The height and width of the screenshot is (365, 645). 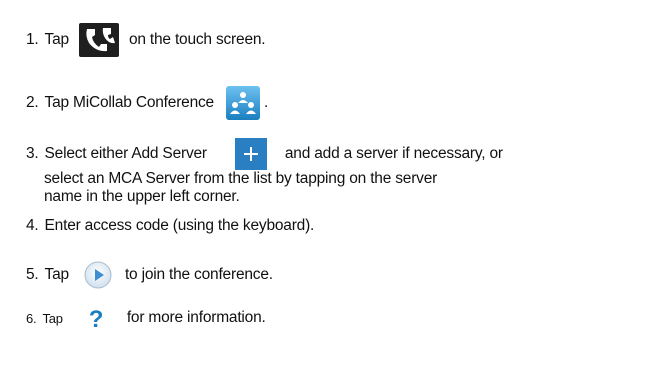 What do you see at coordinates (98, 275) in the screenshot?
I see `play-join-icon` at bounding box center [98, 275].